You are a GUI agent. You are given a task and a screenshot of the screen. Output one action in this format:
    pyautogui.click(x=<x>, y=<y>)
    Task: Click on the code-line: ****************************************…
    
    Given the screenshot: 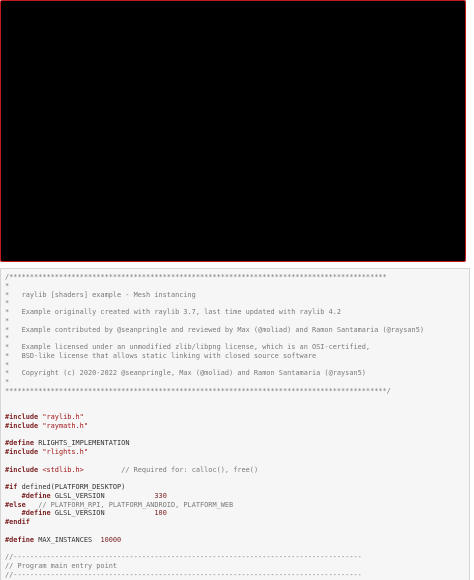 What is the action you would take?
    pyautogui.click(x=214, y=391)
    